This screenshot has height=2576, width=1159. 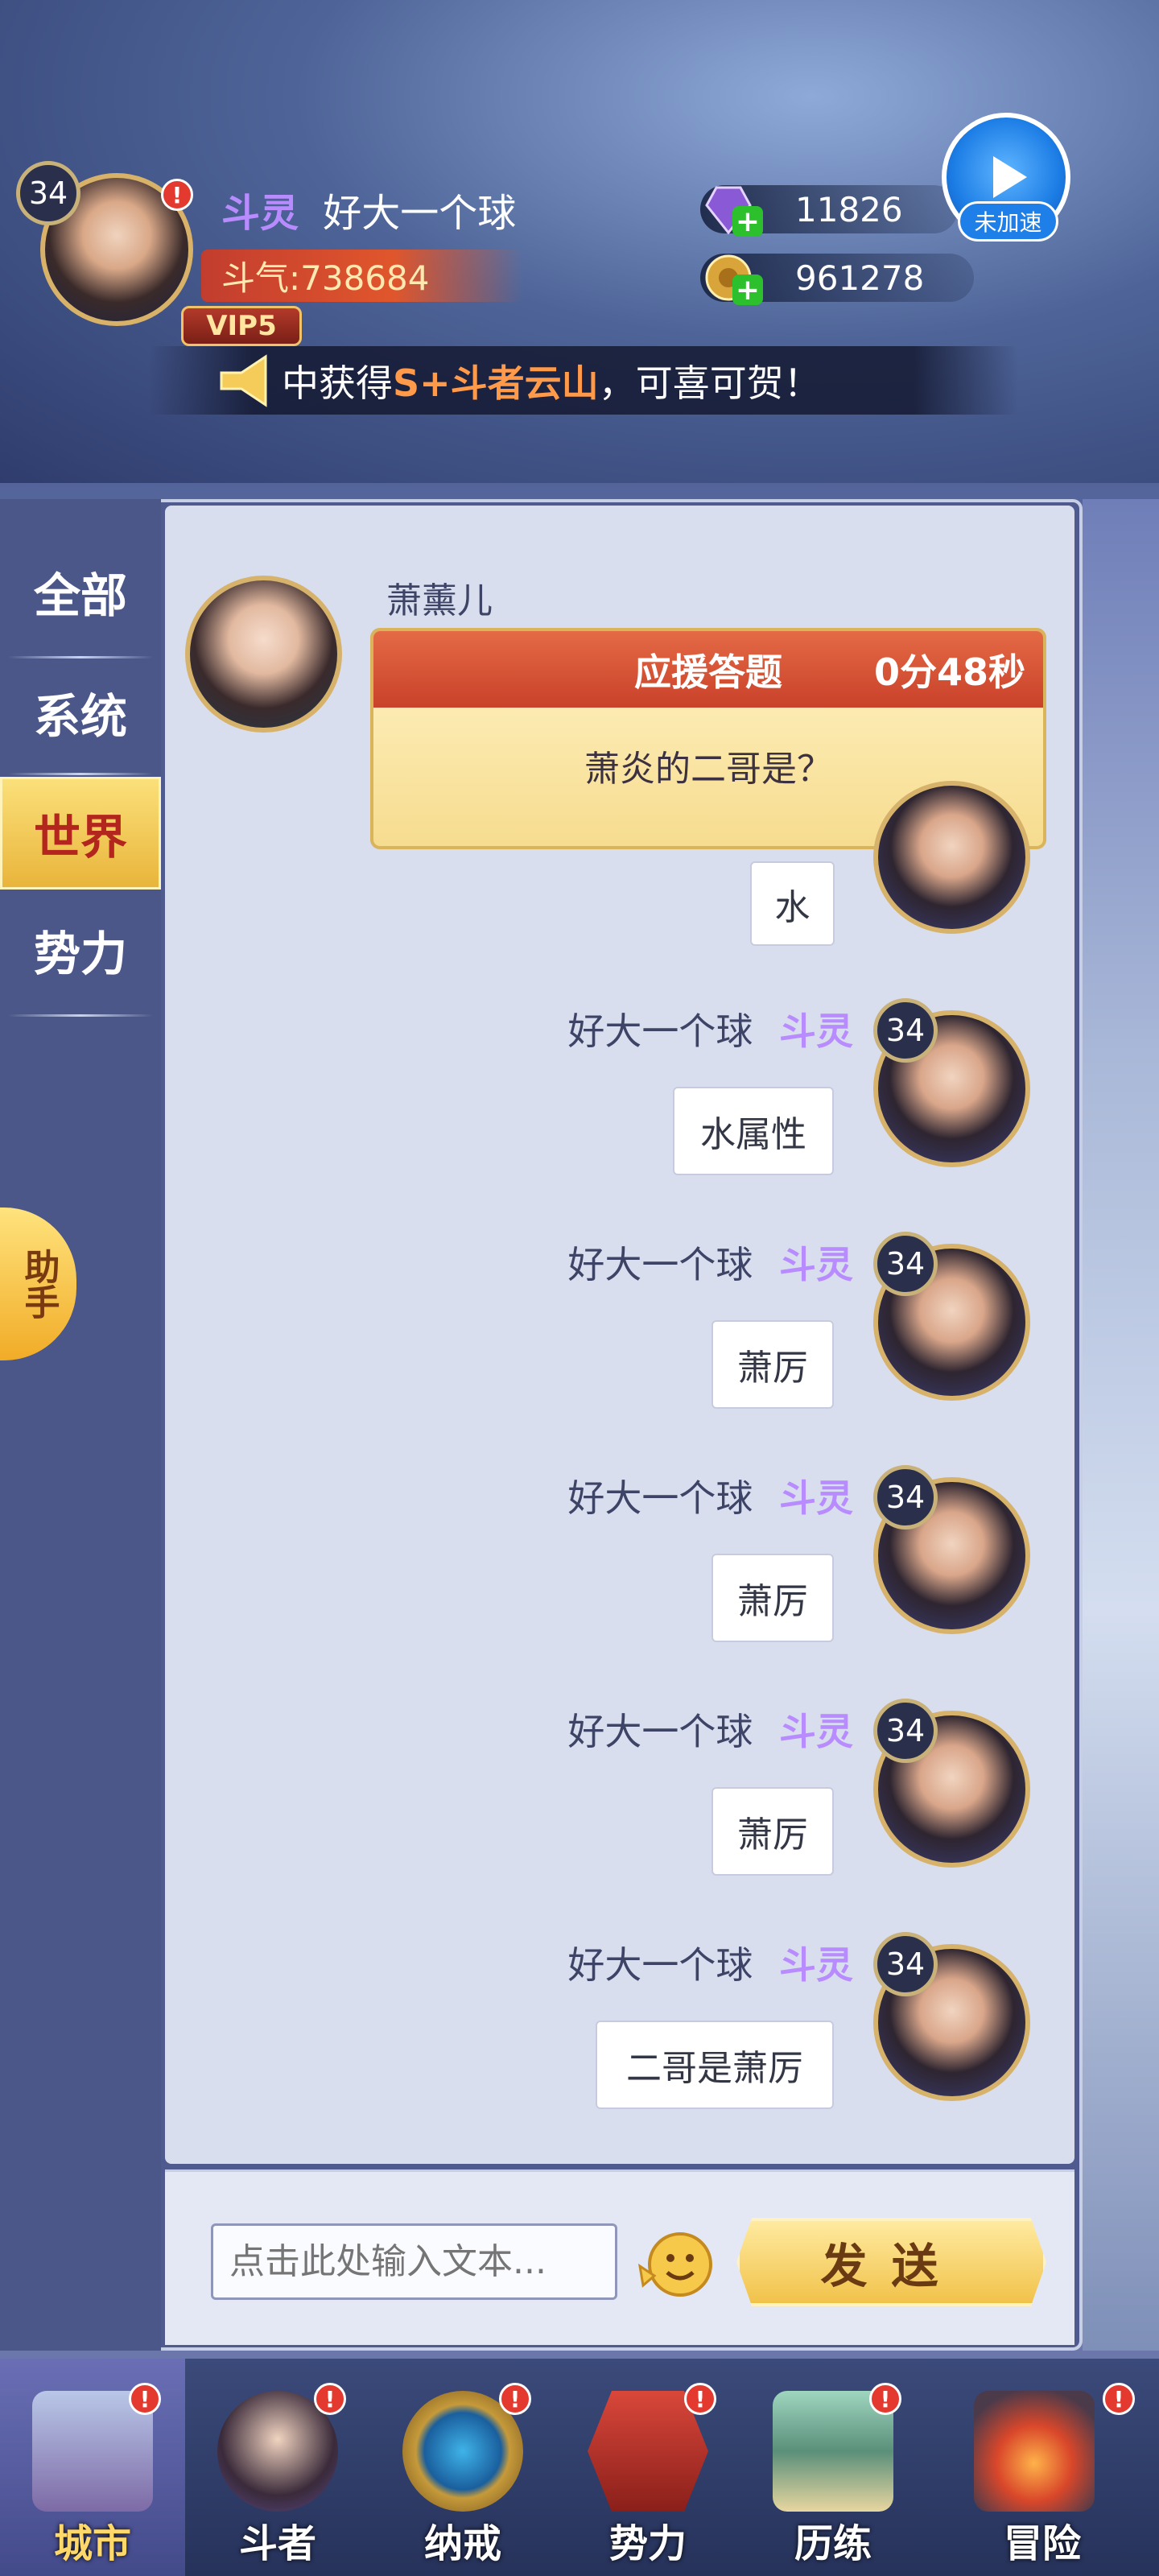 What do you see at coordinates (860, 278) in the screenshot?
I see `coin-amount: 961278` at bounding box center [860, 278].